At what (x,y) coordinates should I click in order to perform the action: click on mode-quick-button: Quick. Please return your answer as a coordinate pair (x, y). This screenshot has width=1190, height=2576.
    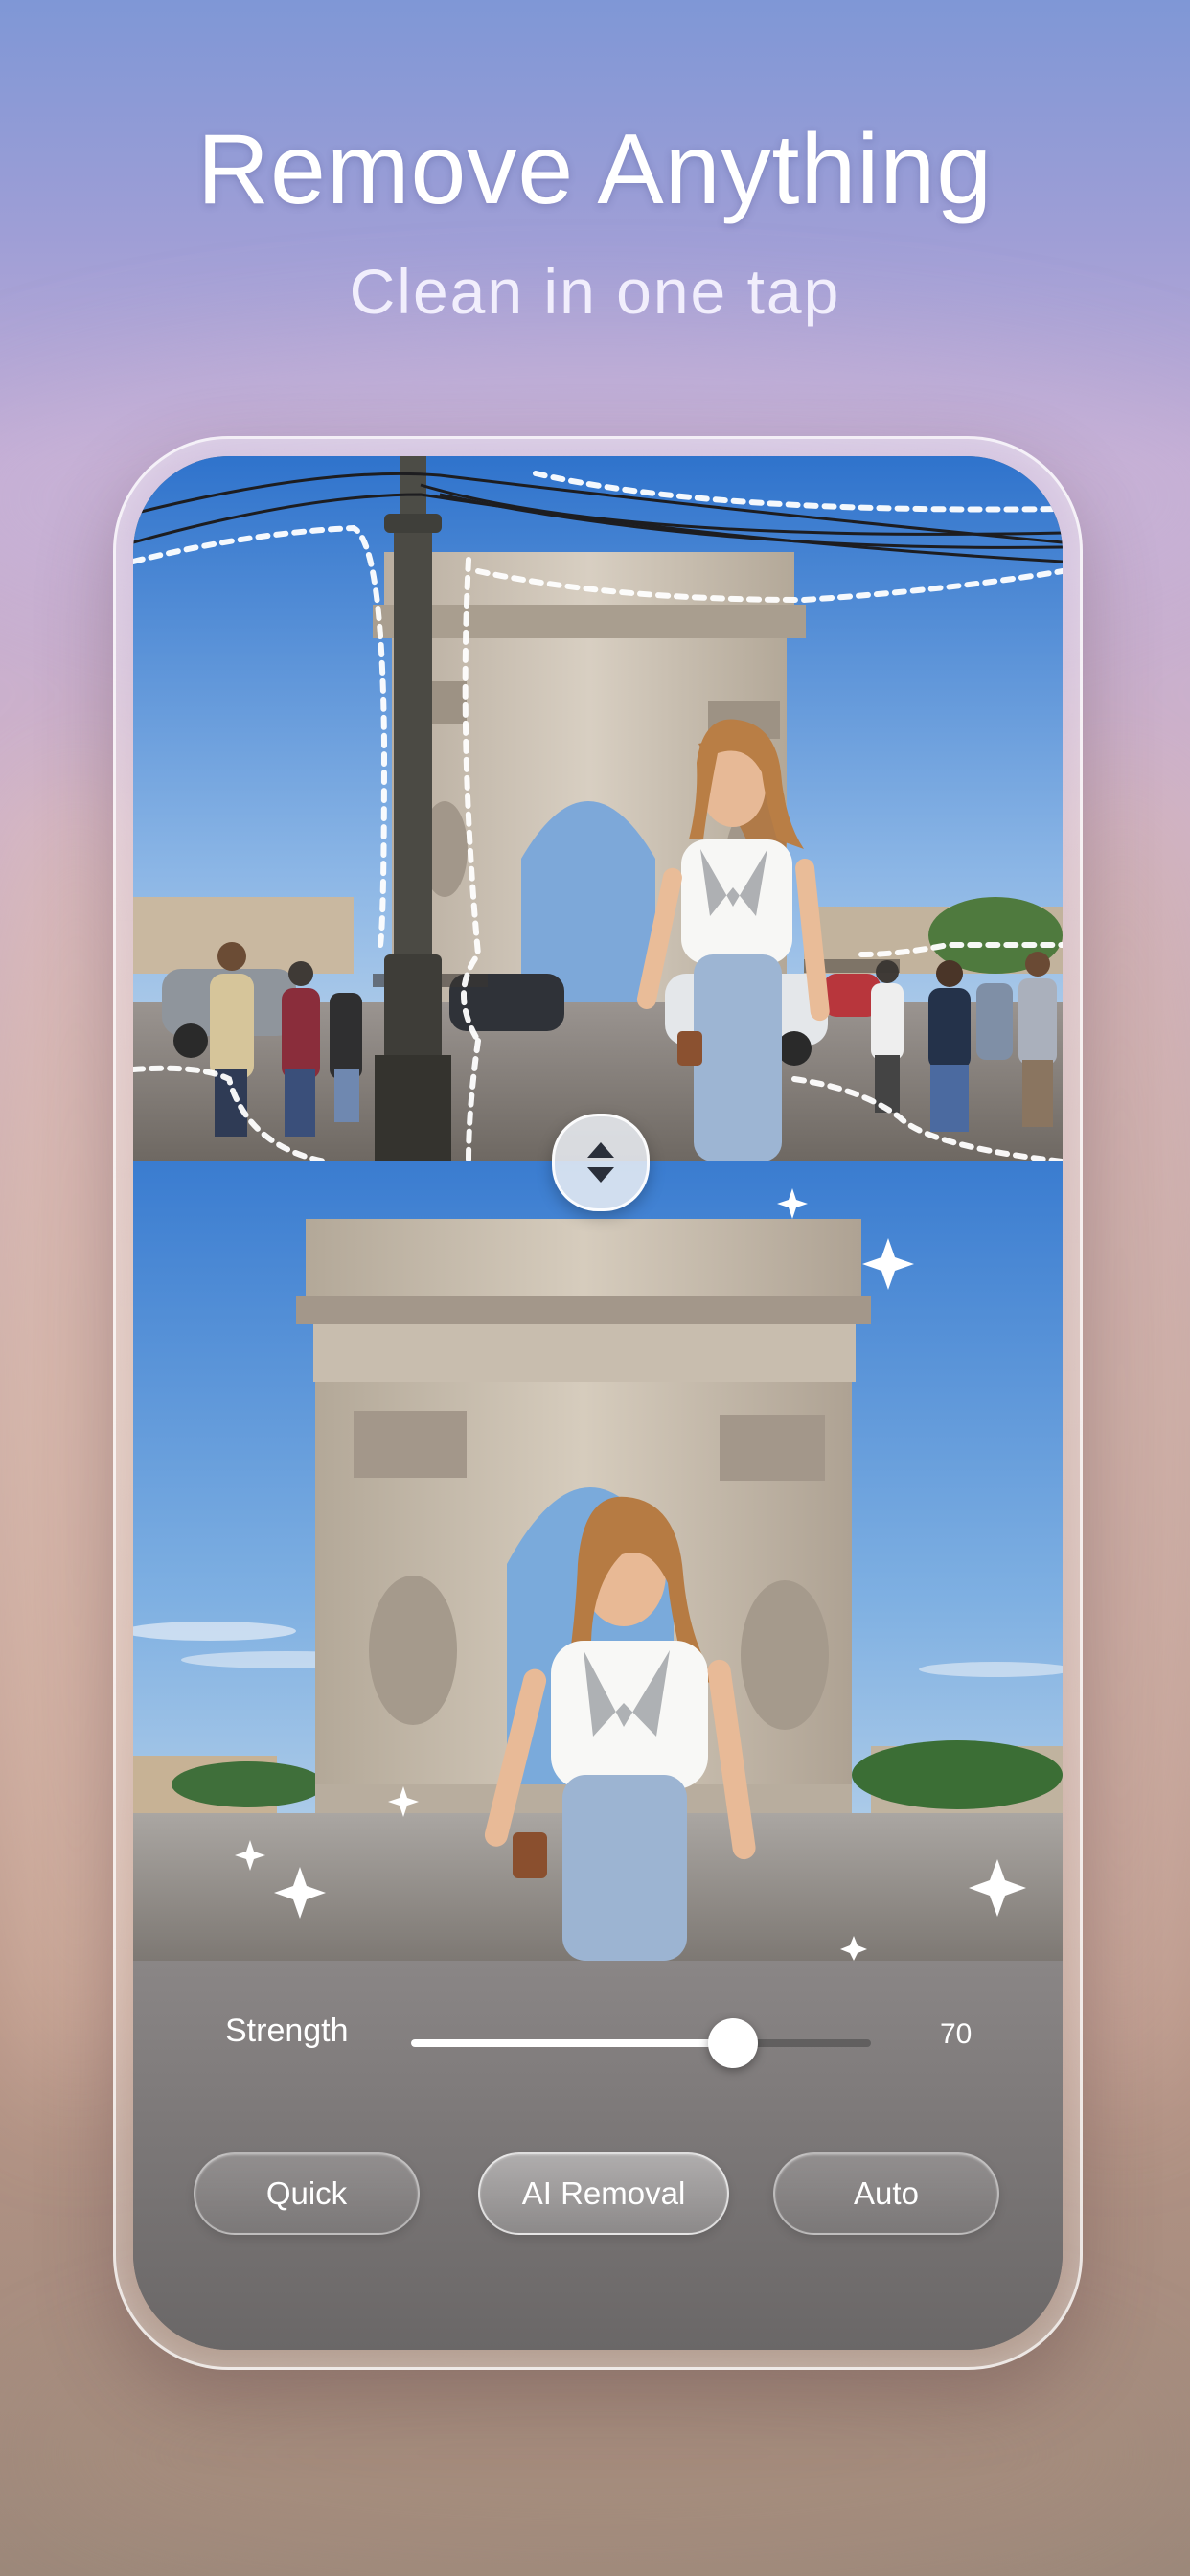
    Looking at the image, I should click on (307, 2193).